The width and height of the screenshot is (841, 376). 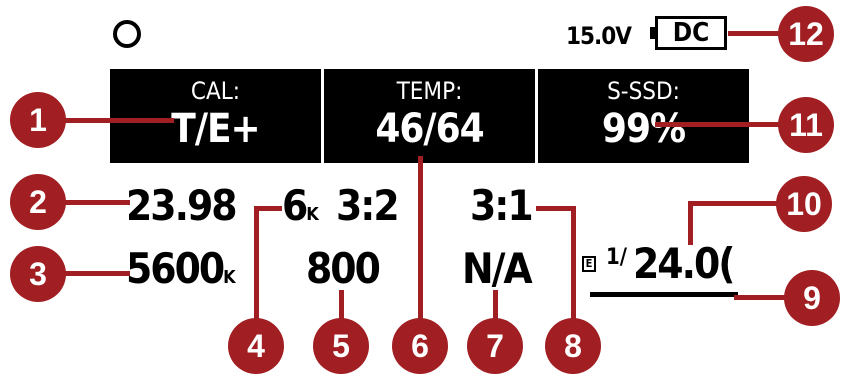 I want to click on callout-2-line, so click(x=97, y=202).